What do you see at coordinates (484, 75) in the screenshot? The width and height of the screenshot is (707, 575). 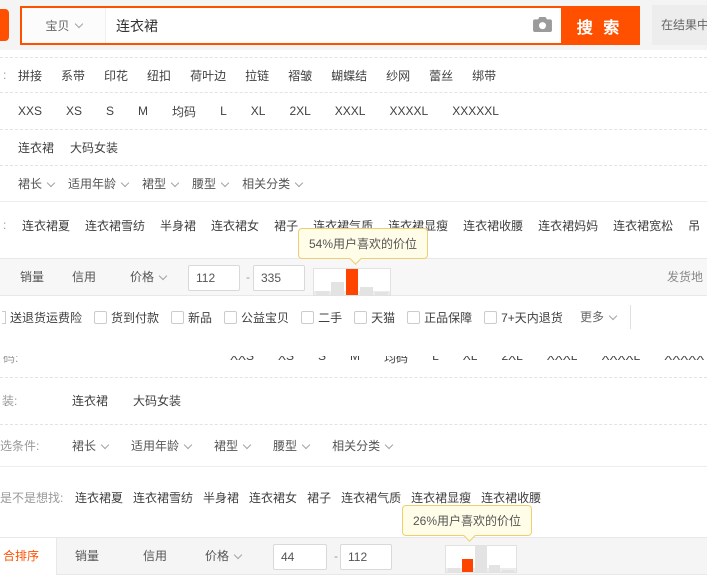 I see `style-filter-option: 绑带` at bounding box center [484, 75].